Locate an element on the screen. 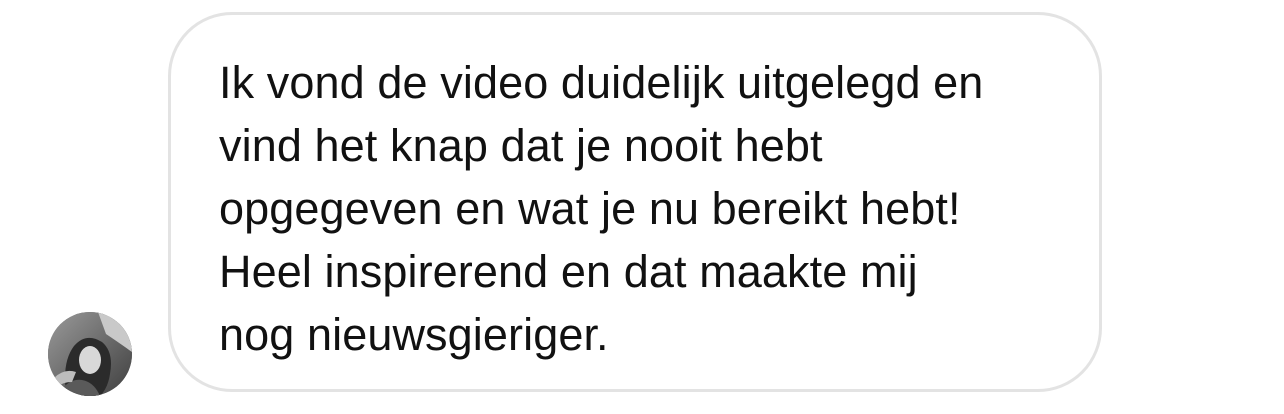  message-line: vind het knap dat je nooit hebt is located at coordinates (521, 145).